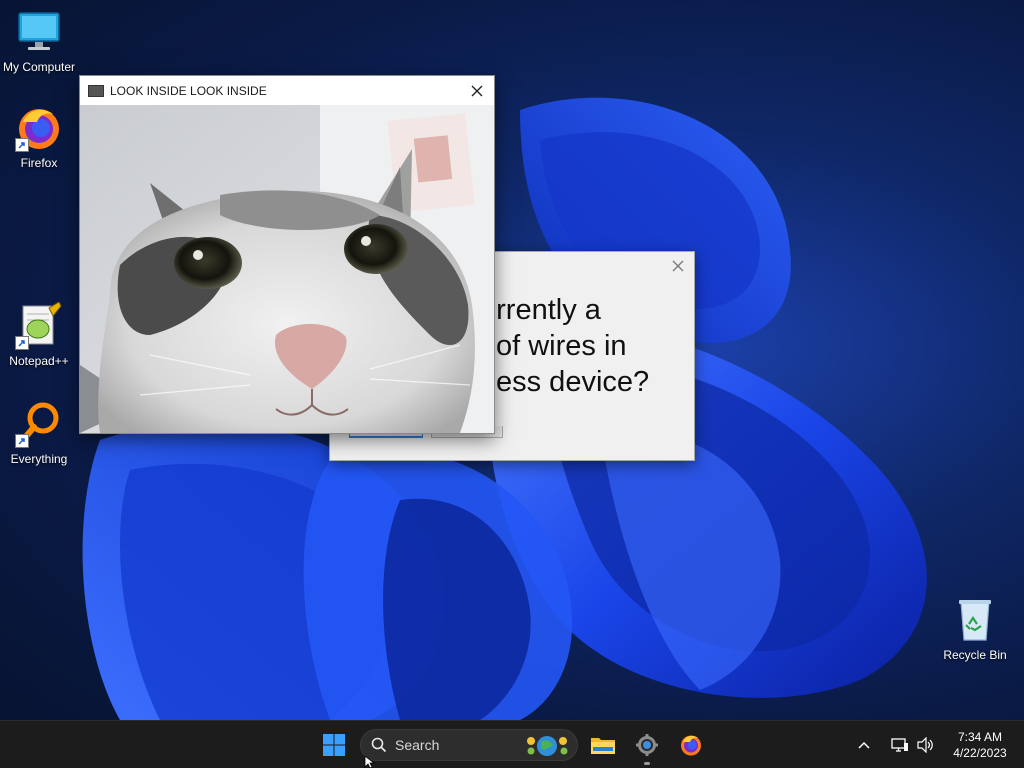  I want to click on taskbar-firefox, so click(691, 745).